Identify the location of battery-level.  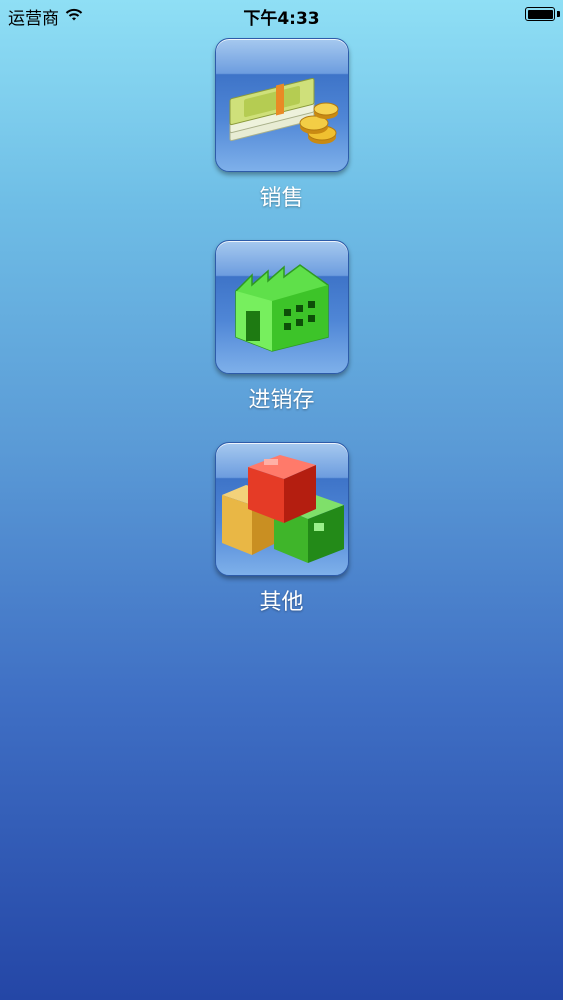
(540, 14).